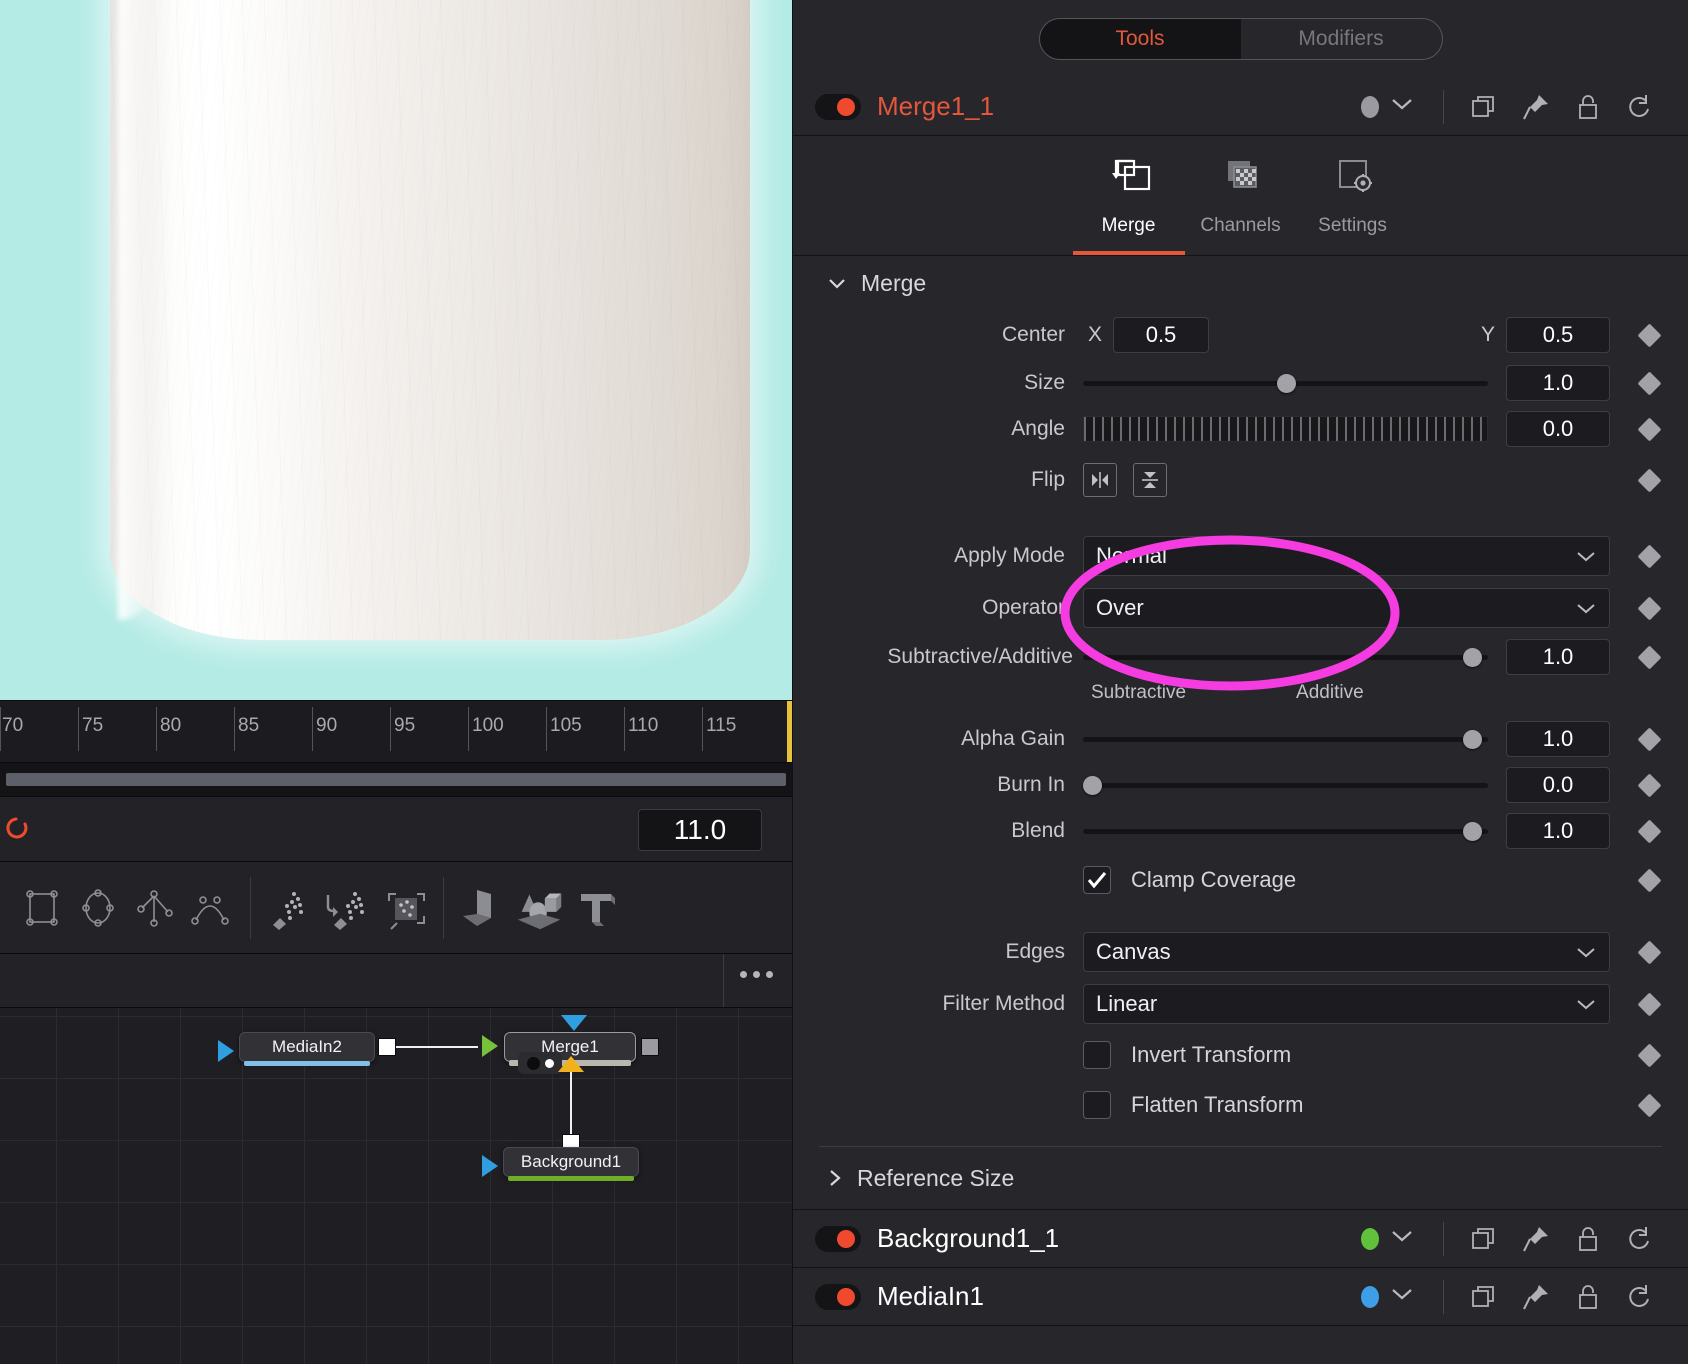  Describe the element at coordinates (1558, 383) in the screenshot. I see `size-field: 1.0` at that location.